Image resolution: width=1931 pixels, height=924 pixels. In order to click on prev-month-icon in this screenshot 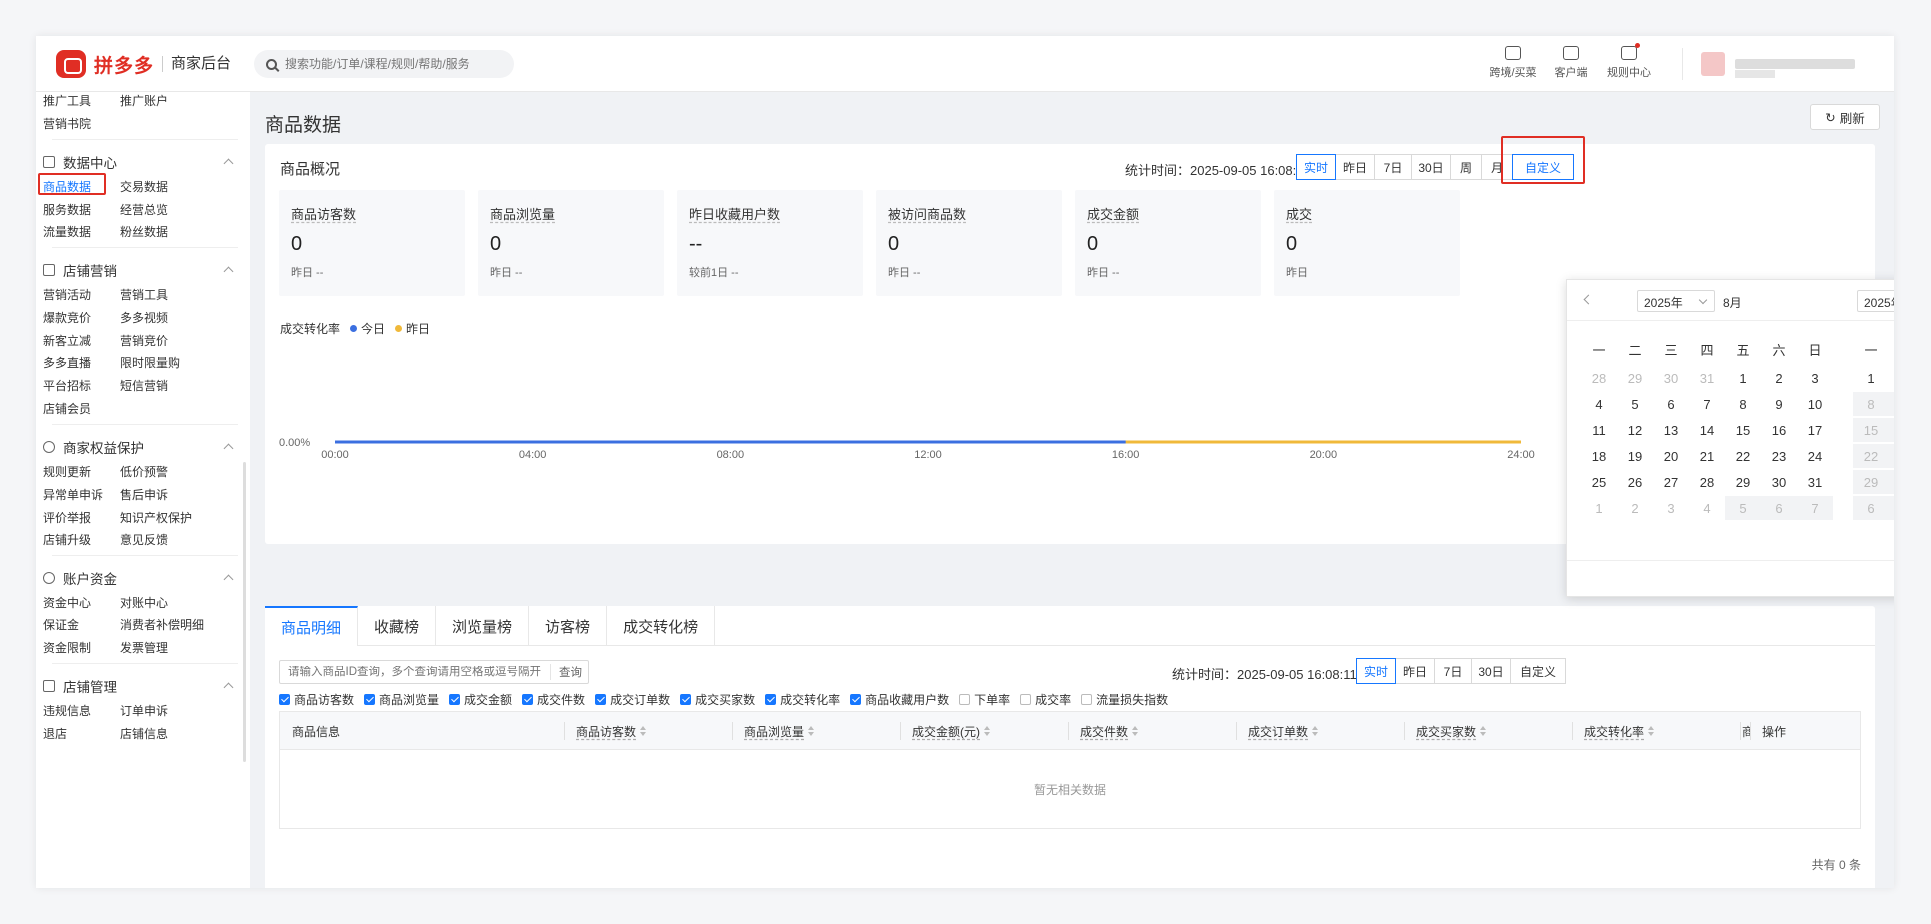, I will do `click(1588, 299)`.